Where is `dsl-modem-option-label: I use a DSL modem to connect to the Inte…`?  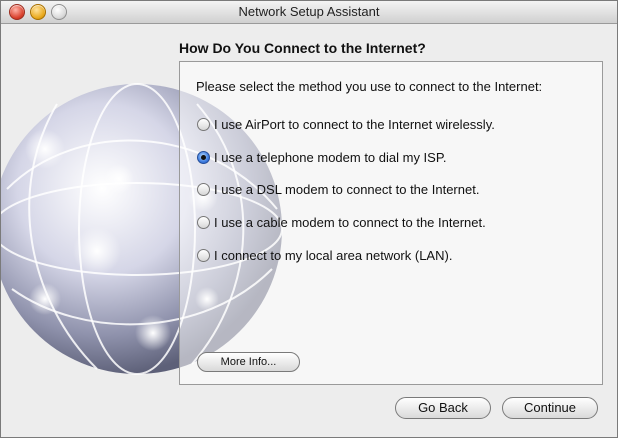
dsl-modem-option-label: I use a DSL modem to connect to the Inte… is located at coordinates (347, 189).